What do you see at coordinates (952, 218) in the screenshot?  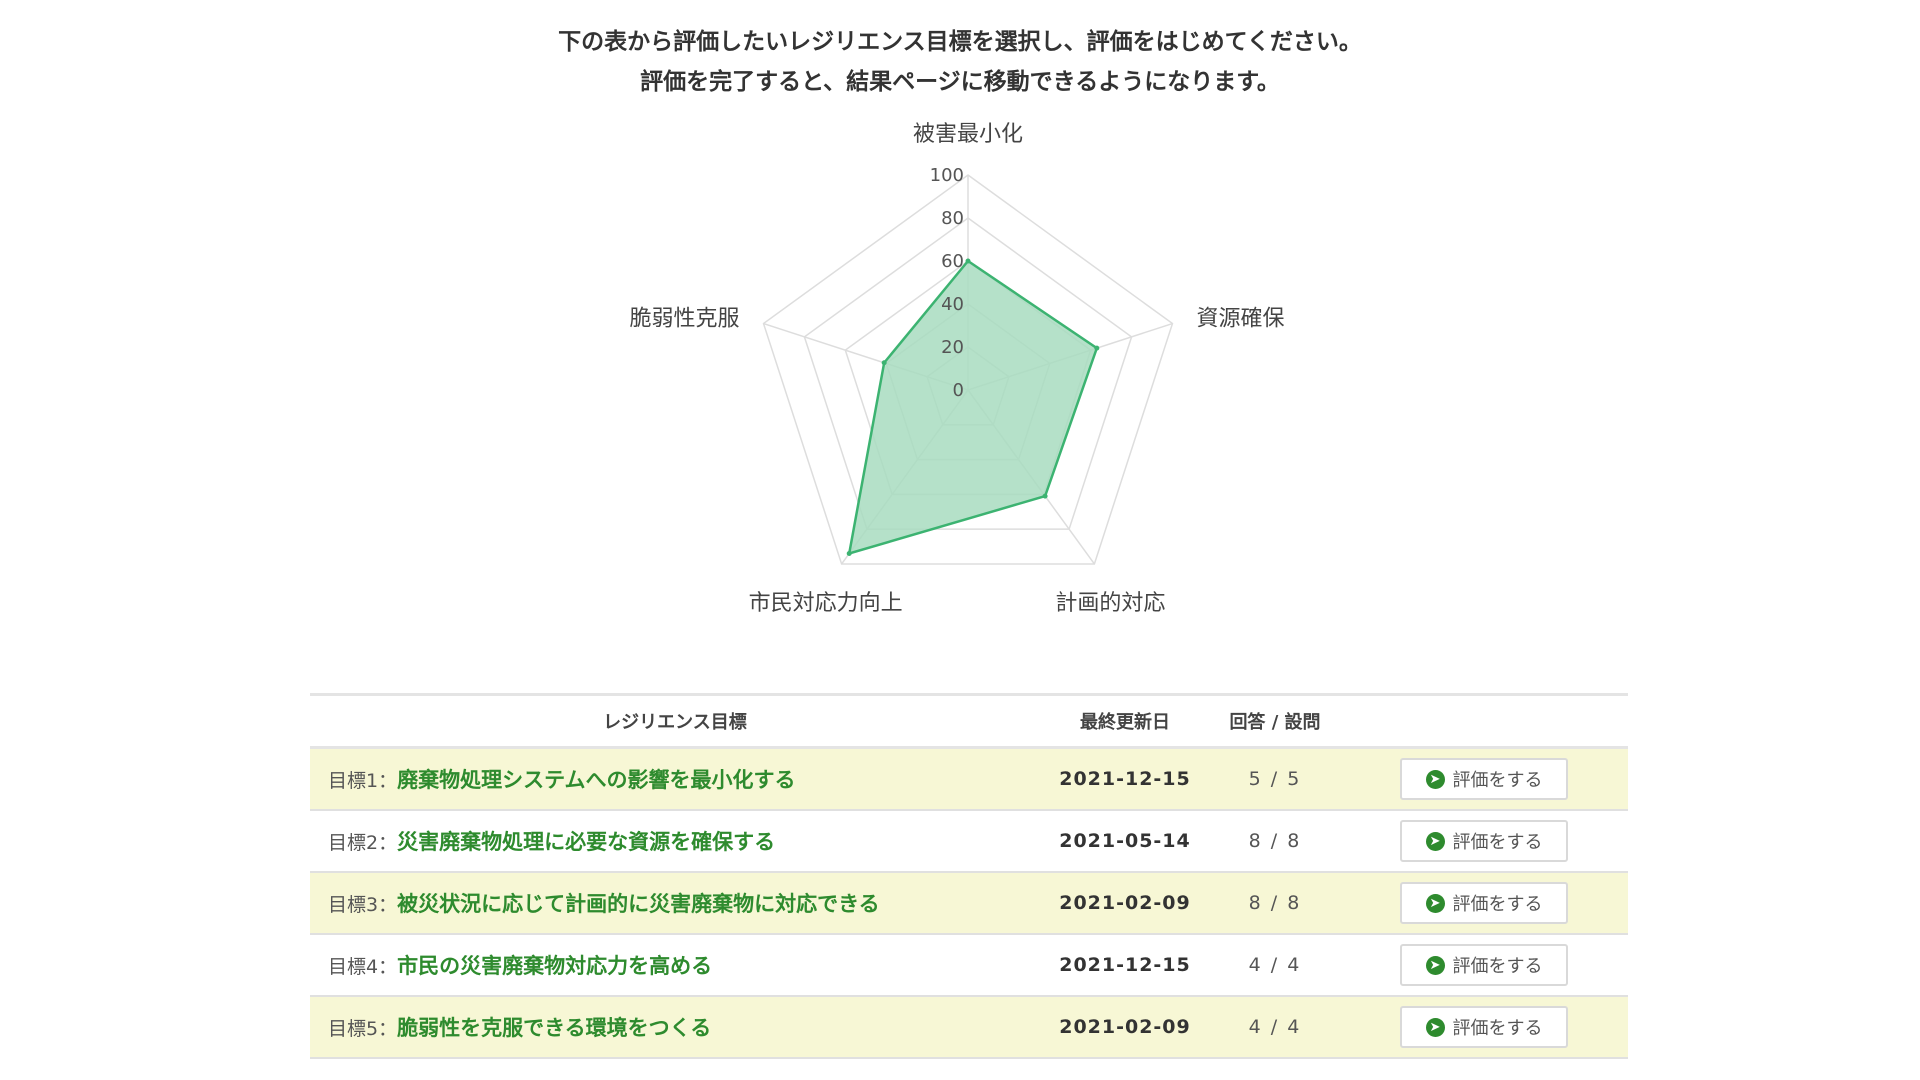 I see `radar-tick-label: 80` at bounding box center [952, 218].